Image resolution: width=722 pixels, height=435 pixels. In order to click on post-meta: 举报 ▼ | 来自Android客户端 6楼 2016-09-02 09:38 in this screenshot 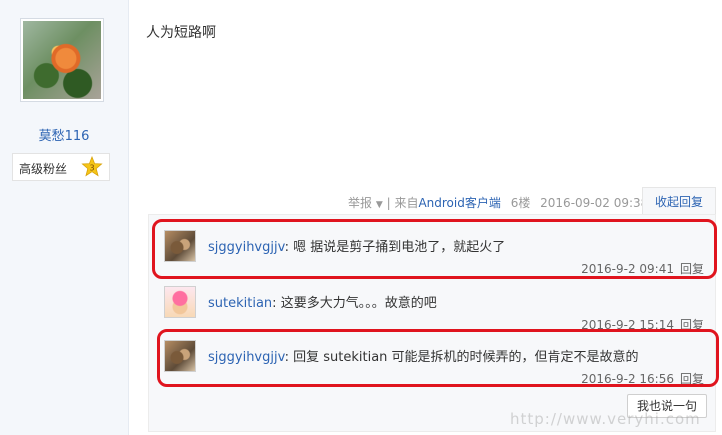, I will do `click(498, 202)`.